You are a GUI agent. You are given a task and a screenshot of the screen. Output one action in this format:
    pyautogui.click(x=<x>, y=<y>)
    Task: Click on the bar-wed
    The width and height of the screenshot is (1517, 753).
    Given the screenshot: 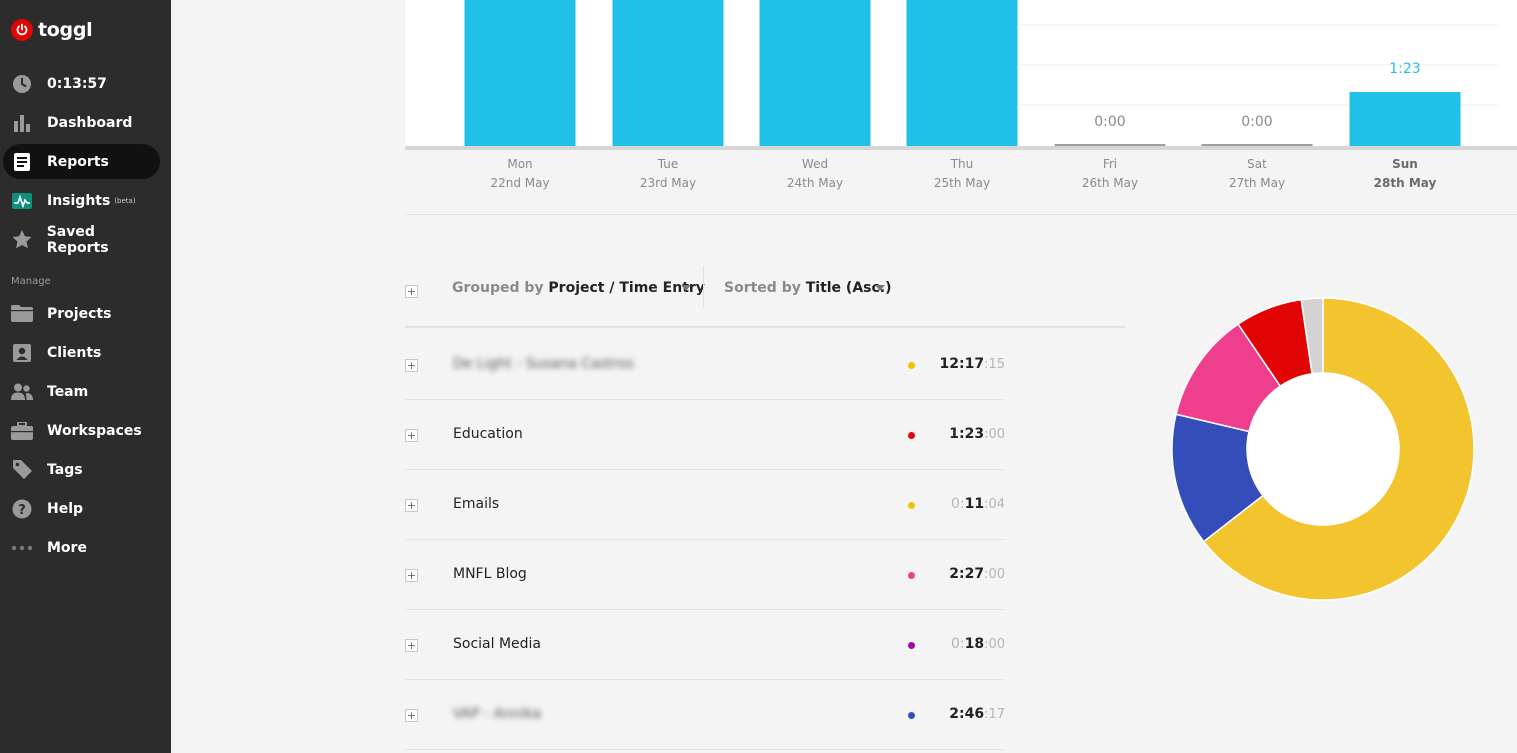 What is the action you would take?
    pyautogui.click(x=815, y=75)
    